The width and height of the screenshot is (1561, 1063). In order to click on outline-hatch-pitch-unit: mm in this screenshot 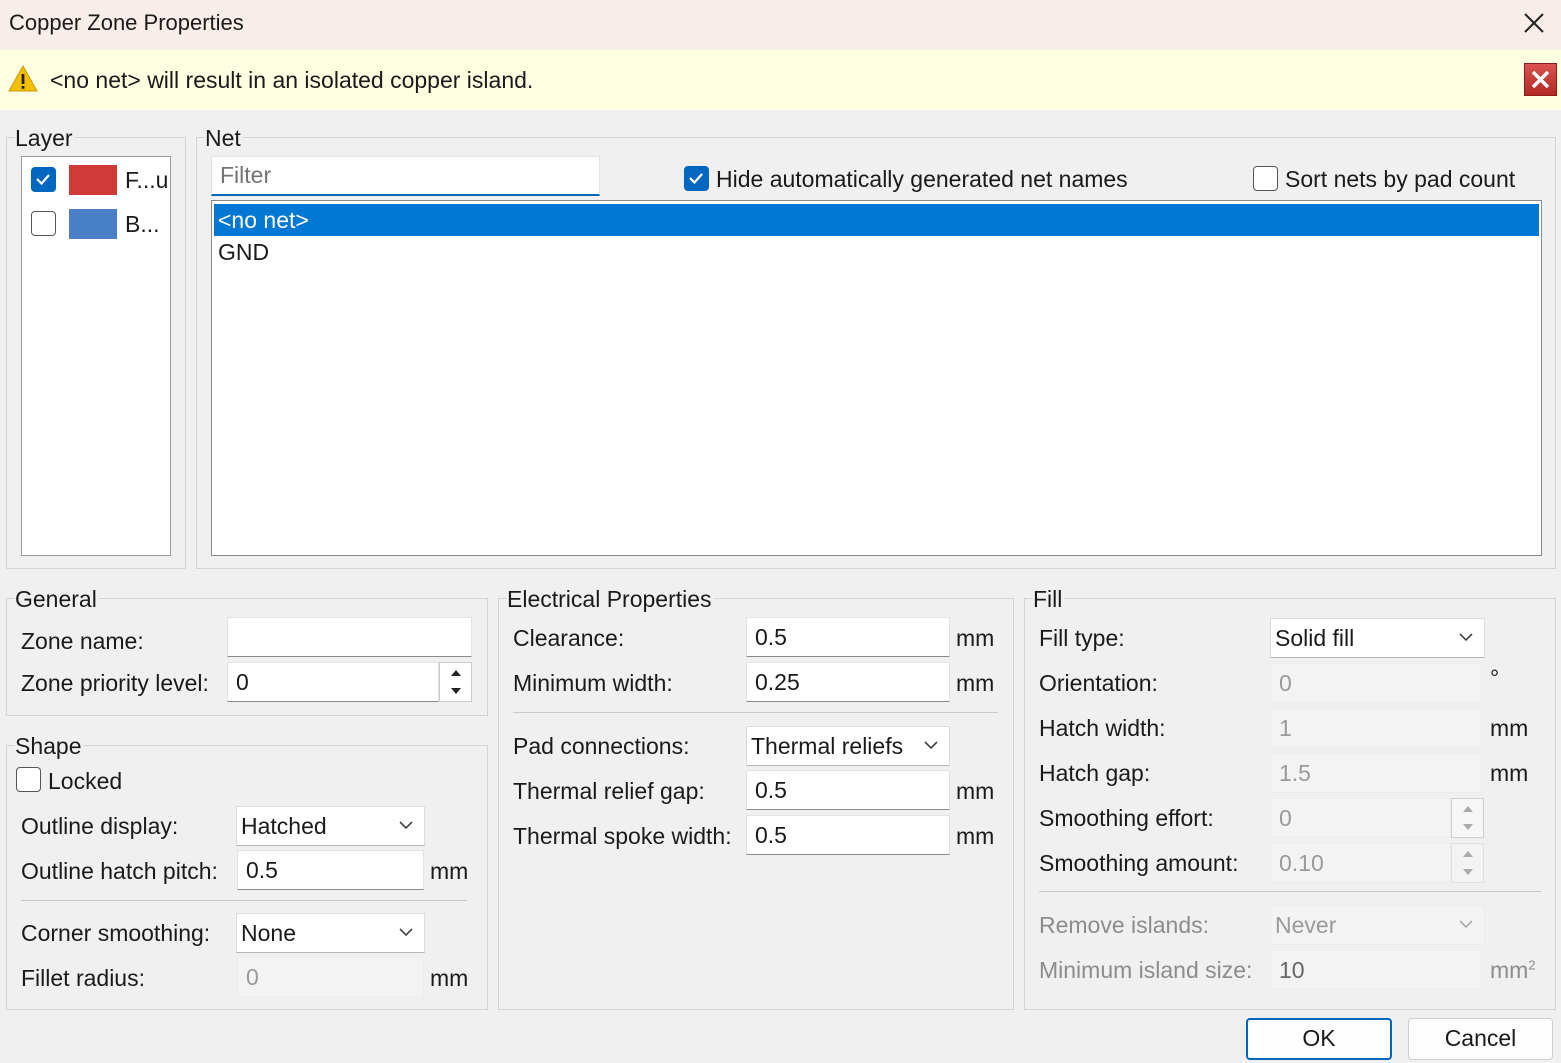, I will do `click(449, 871)`.